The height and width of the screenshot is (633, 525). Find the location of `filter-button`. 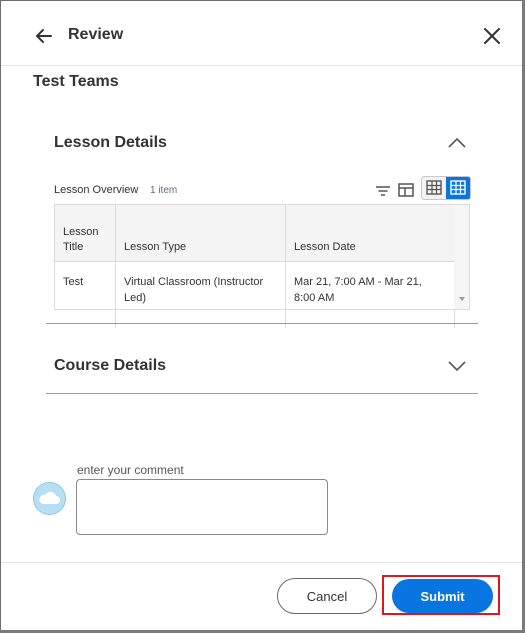

filter-button is located at coordinates (383, 191).